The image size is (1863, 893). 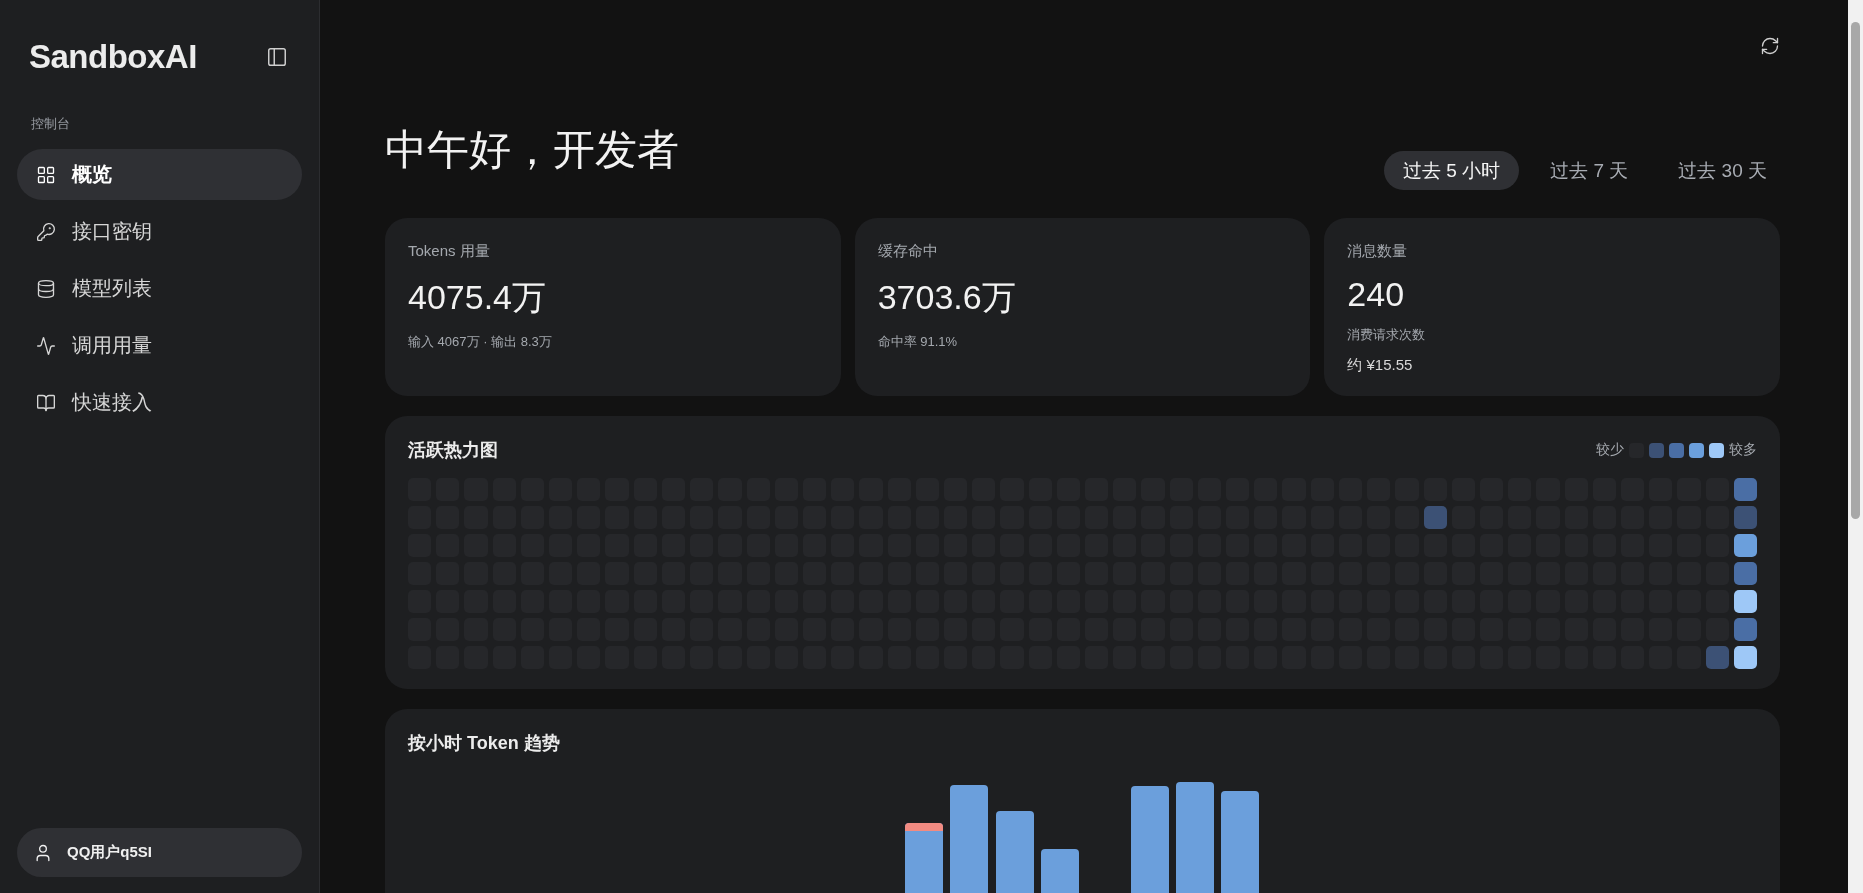 What do you see at coordinates (159, 345) in the screenshot?
I see `nav-item: 调用用量` at bounding box center [159, 345].